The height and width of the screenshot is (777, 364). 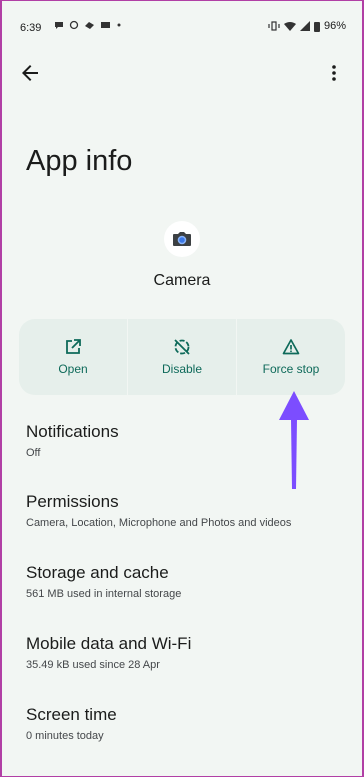 I want to click on mobile-data-title: Mobile data and Wi-Fi, so click(x=109, y=643).